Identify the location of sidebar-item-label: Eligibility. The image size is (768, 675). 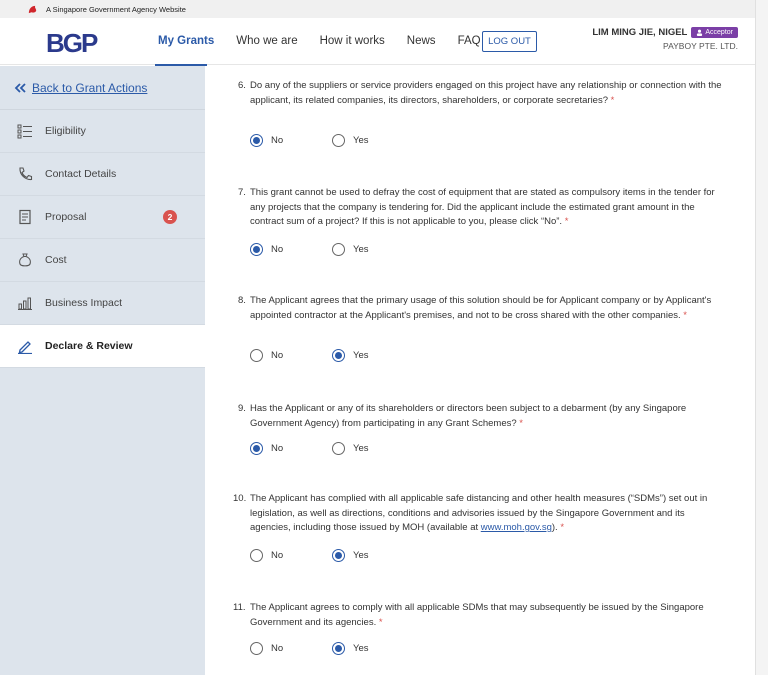
(65, 131).